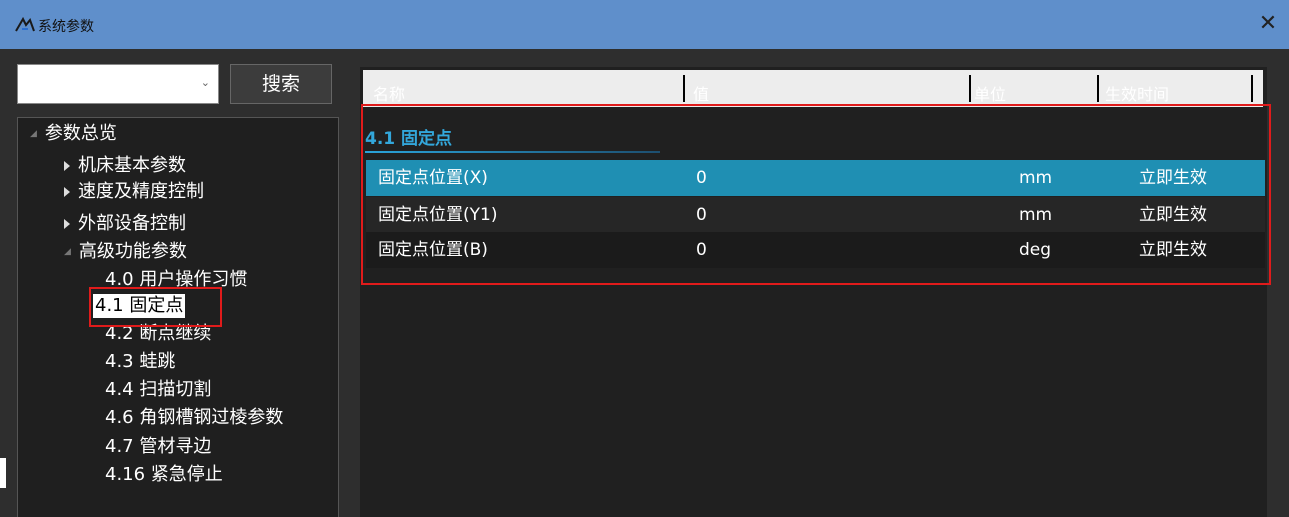 The height and width of the screenshot is (517, 1289). Describe the element at coordinates (80, 133) in the screenshot. I see `tree-root-label: 参数总览` at that location.